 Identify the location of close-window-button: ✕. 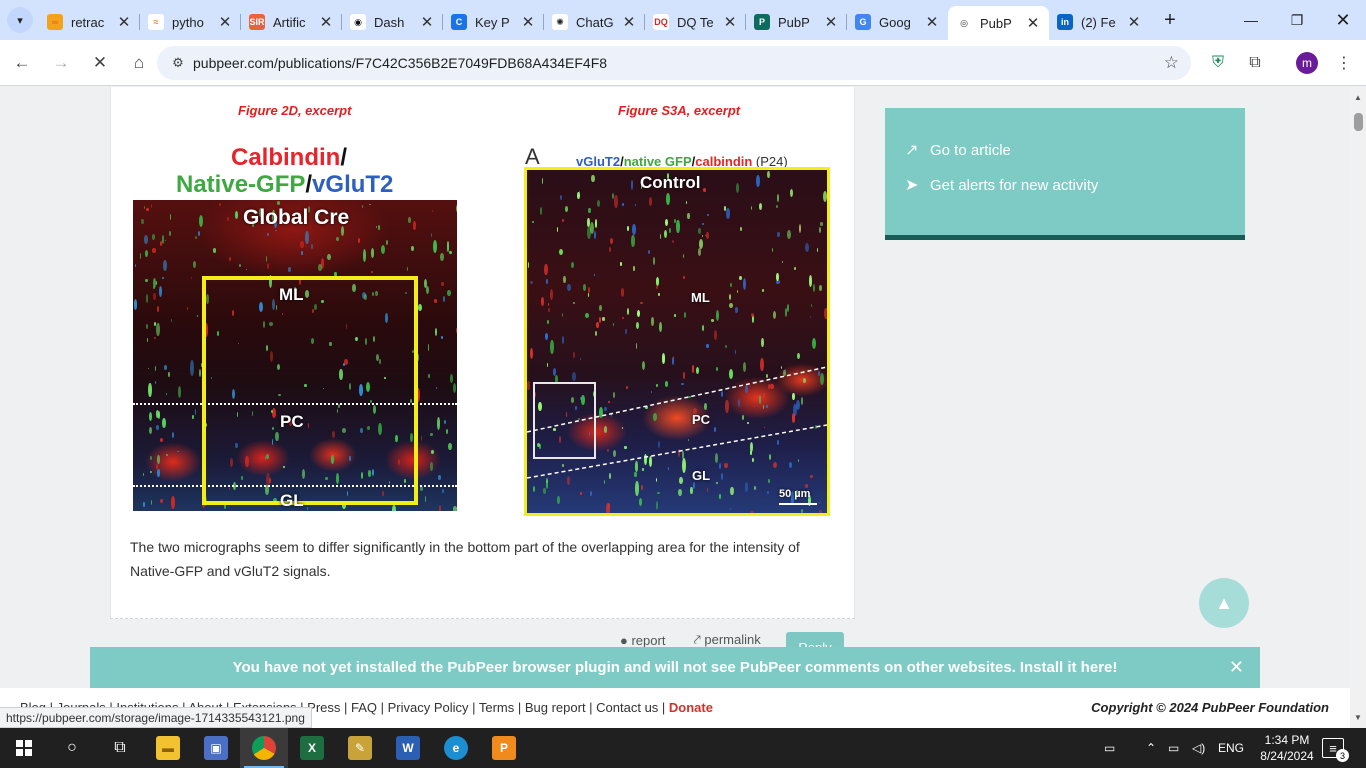
(1343, 20).